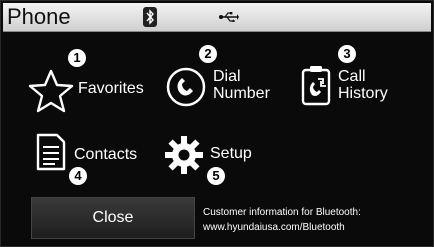 The width and height of the screenshot is (434, 247). Describe the element at coordinates (113, 218) in the screenshot. I see `close-button: Close` at that location.